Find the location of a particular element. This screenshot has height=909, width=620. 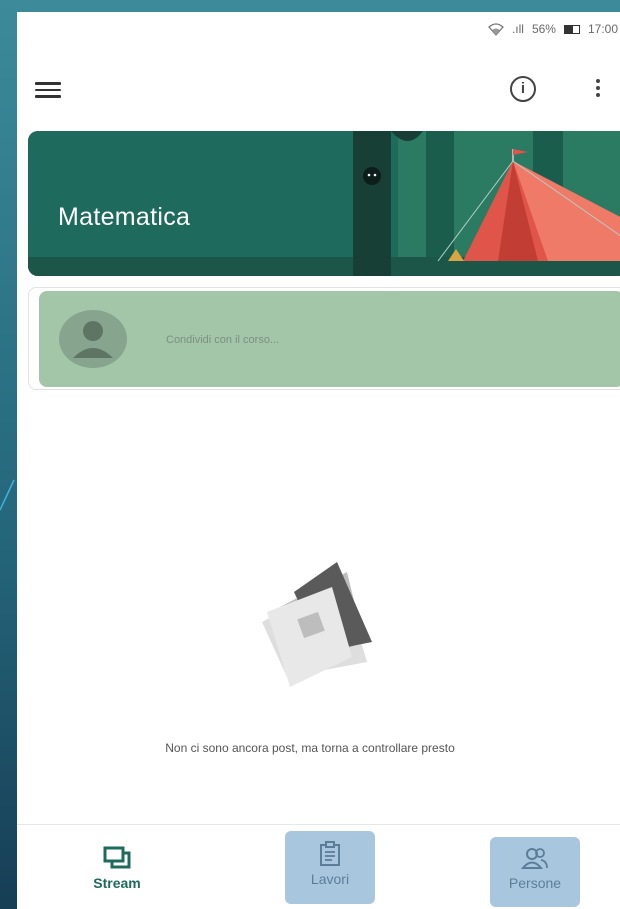

app-bar: i is located at coordinates (318, 90).